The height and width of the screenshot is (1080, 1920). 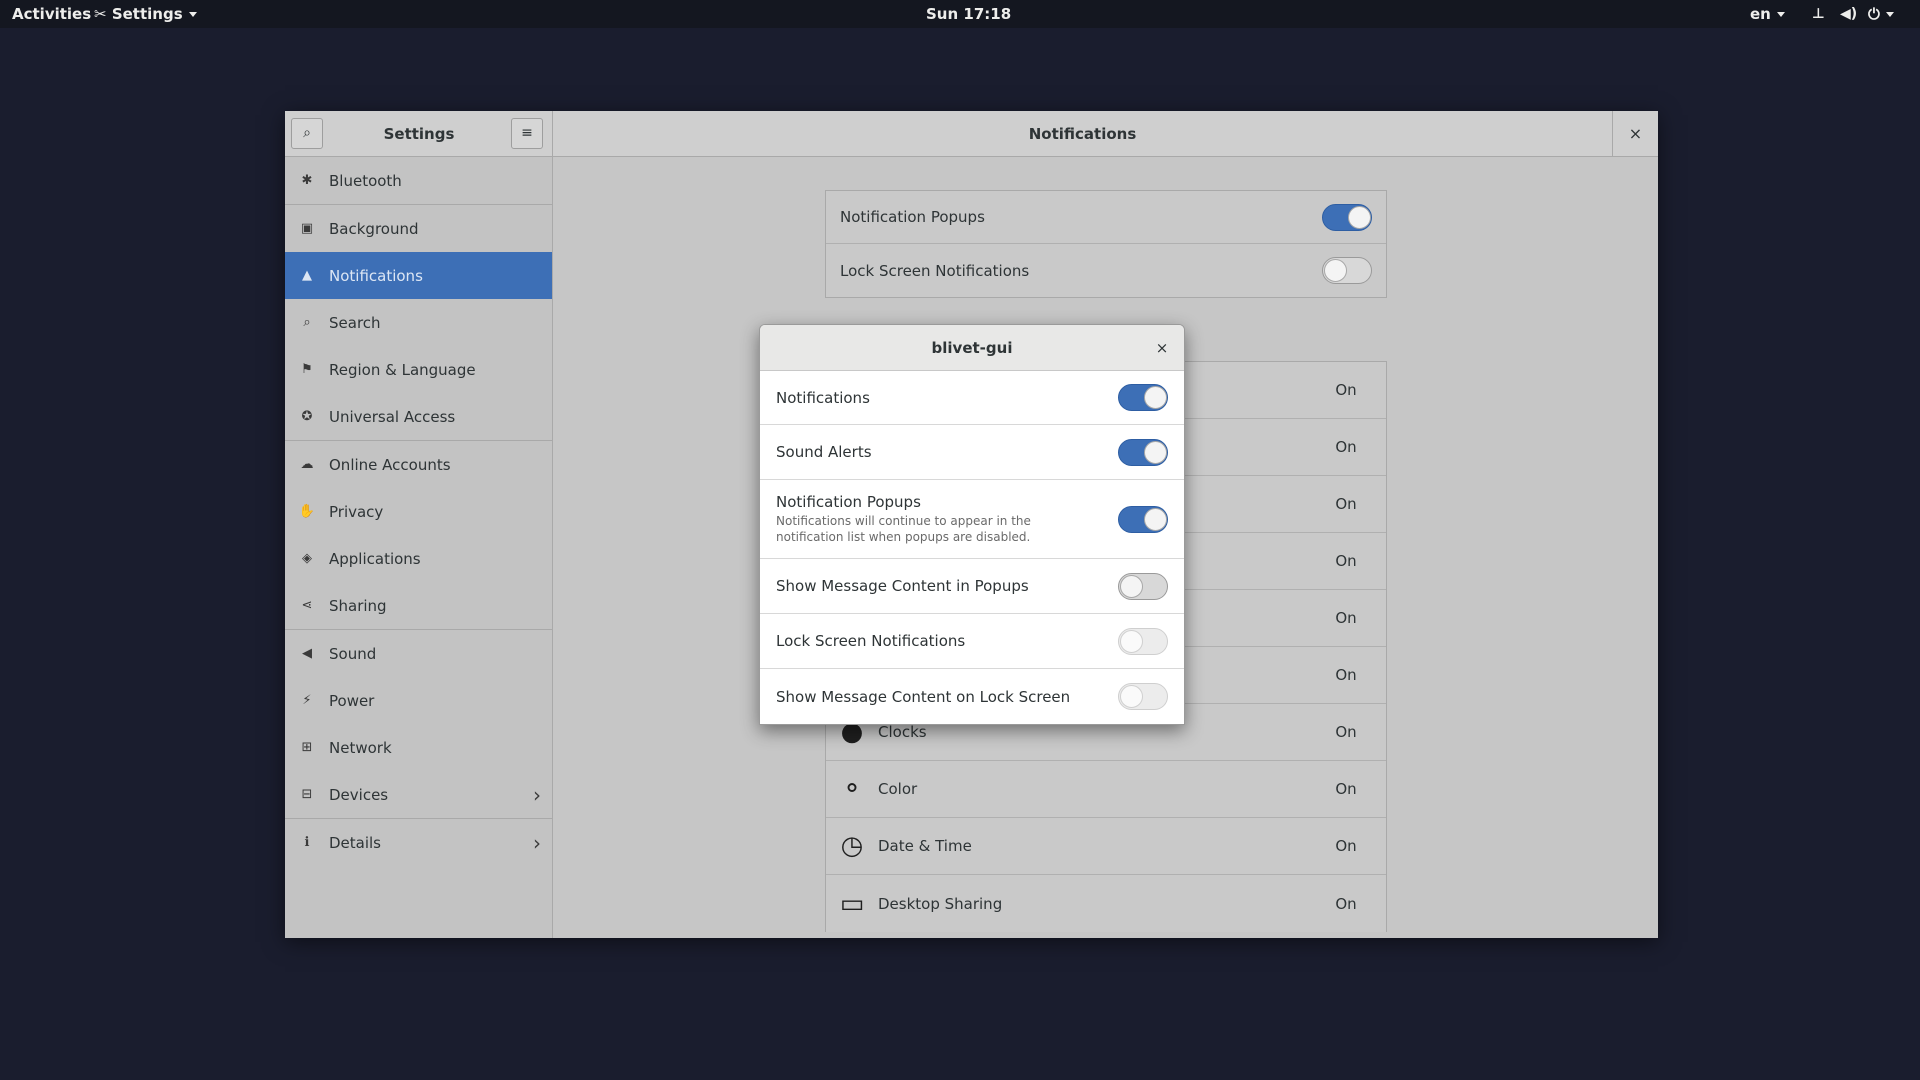 I want to click on sidebar-item-label: Background, so click(x=374, y=228).